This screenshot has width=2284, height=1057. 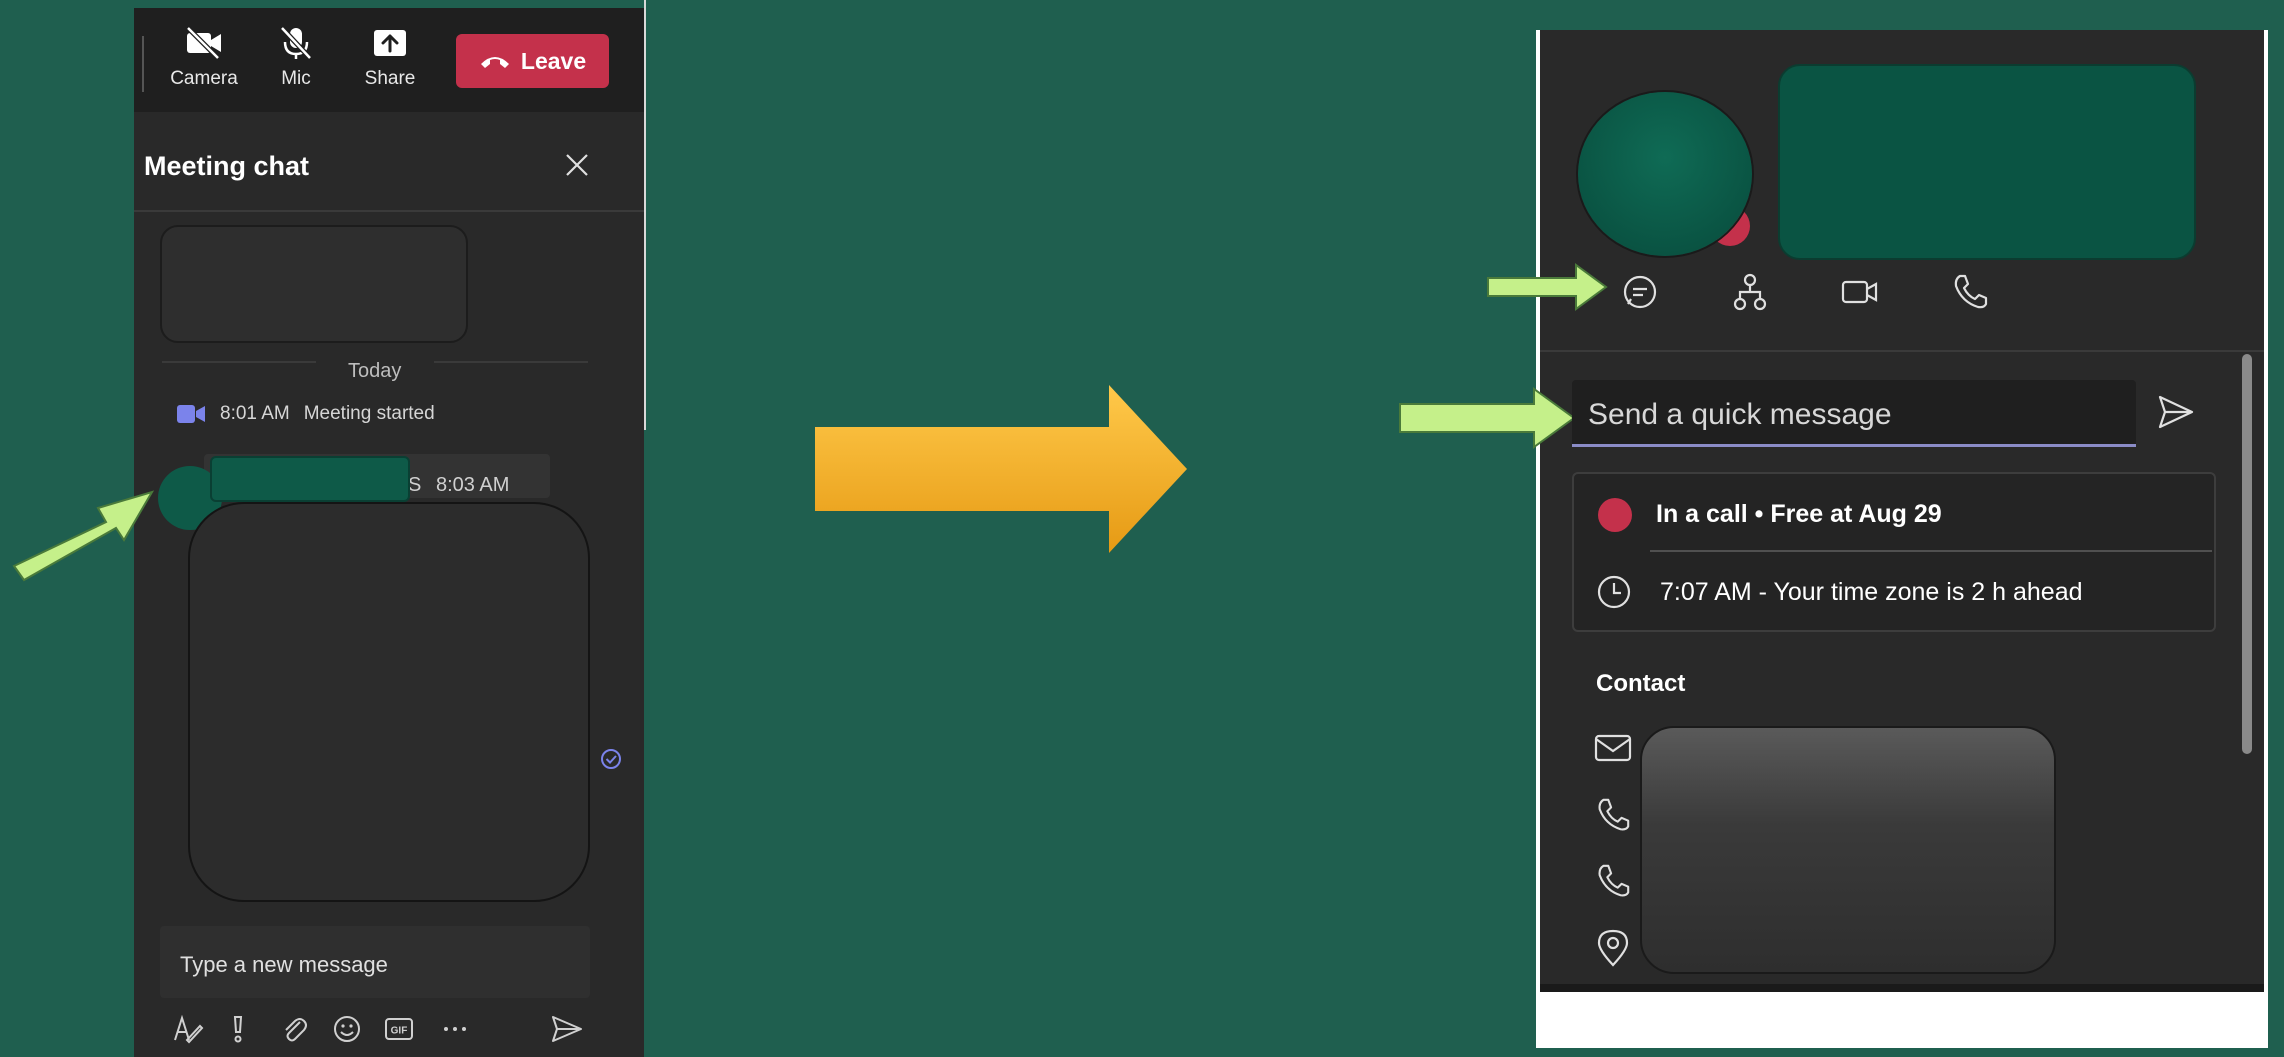 I want to click on read-receipt-icon, so click(x=611, y=761).